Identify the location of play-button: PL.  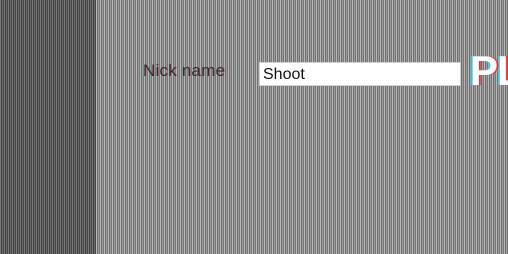
(489, 71).